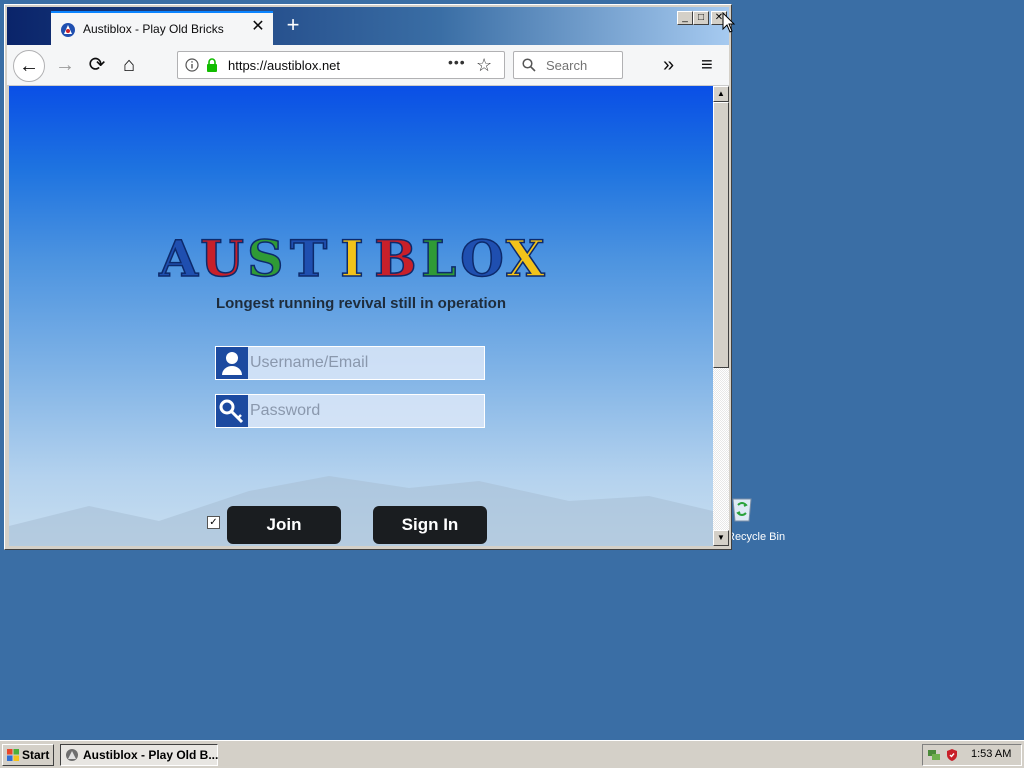  What do you see at coordinates (457, 62) in the screenshot?
I see `page-actions-icon: •••` at bounding box center [457, 62].